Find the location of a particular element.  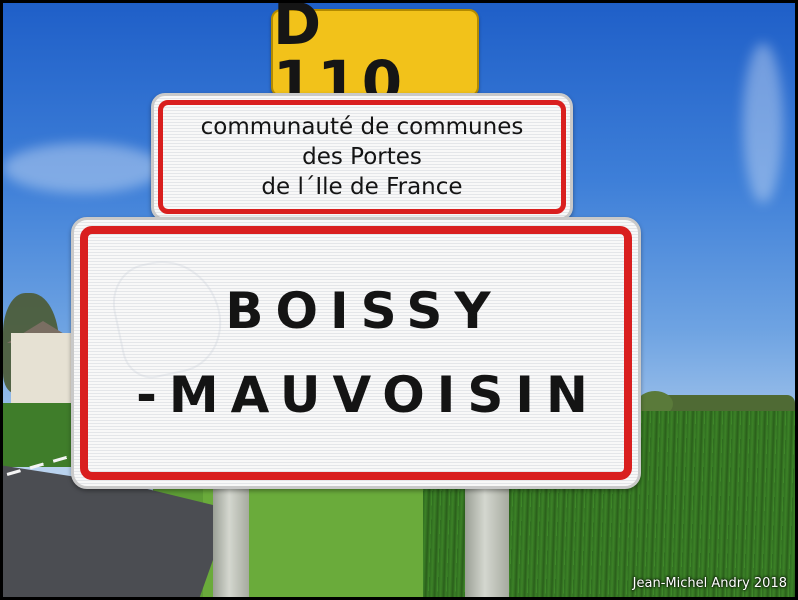

sign-post-right is located at coordinates (487, 541).